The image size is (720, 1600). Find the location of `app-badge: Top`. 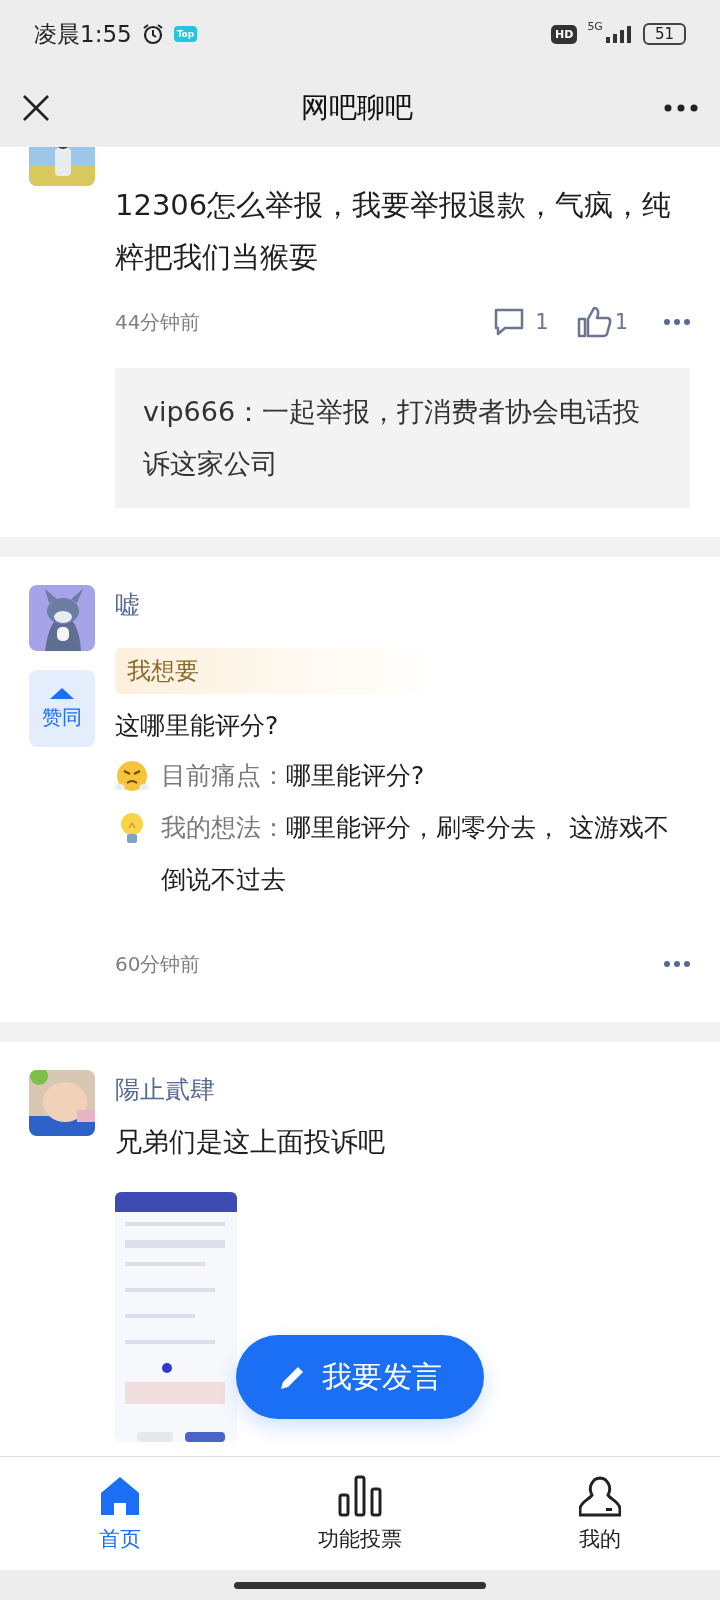

app-badge: Top is located at coordinates (185, 34).